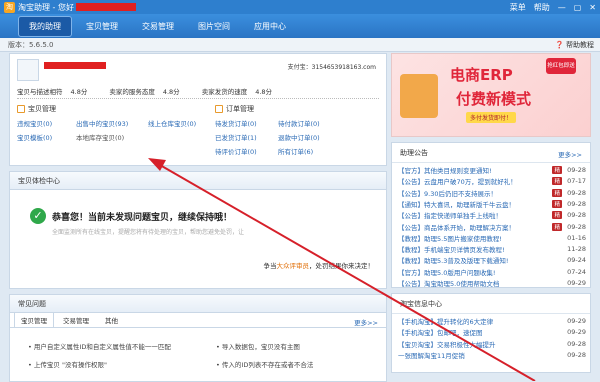 The image size is (600, 382). I want to click on orders-section-title: 订单管理, so click(234, 109).